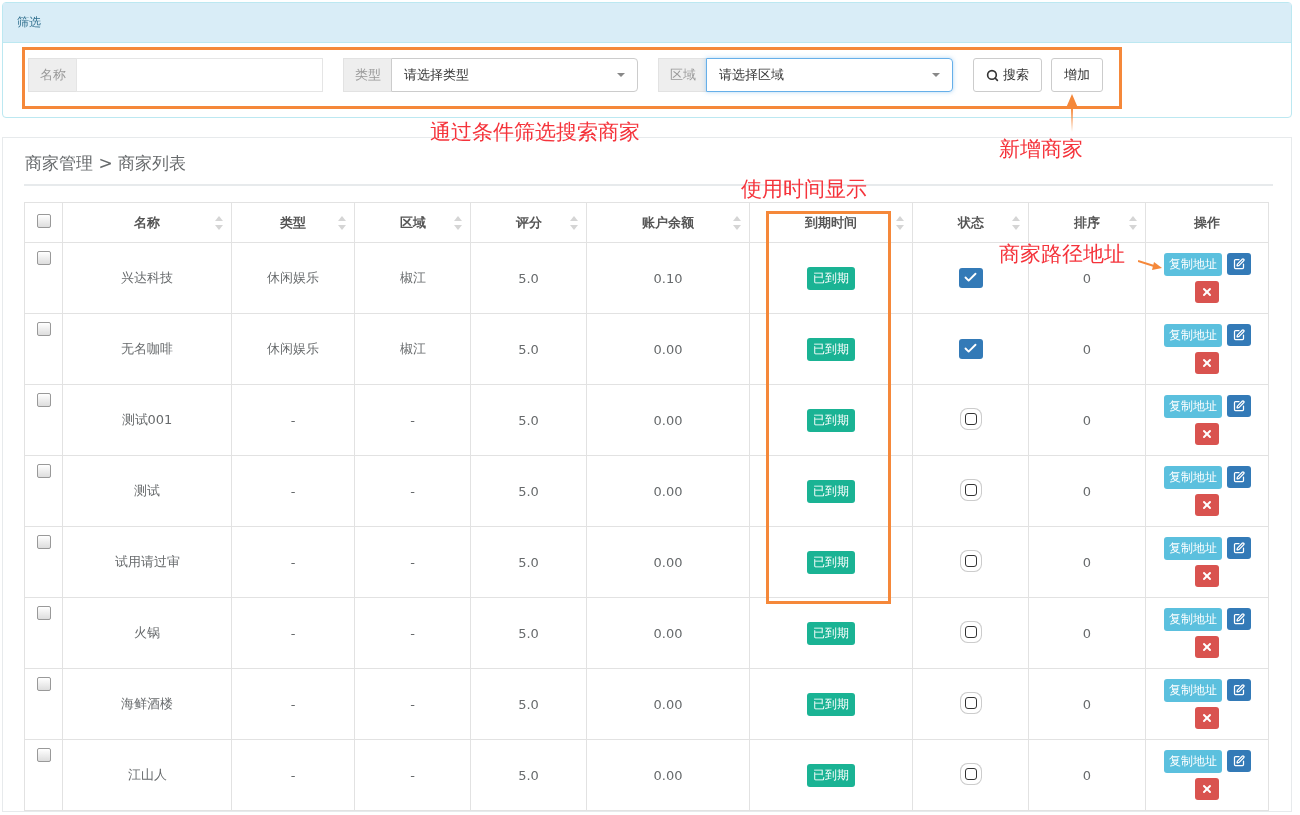  Describe the element at coordinates (1062, 254) in the screenshot. I see `annotation-note: 商家路径地址` at that location.